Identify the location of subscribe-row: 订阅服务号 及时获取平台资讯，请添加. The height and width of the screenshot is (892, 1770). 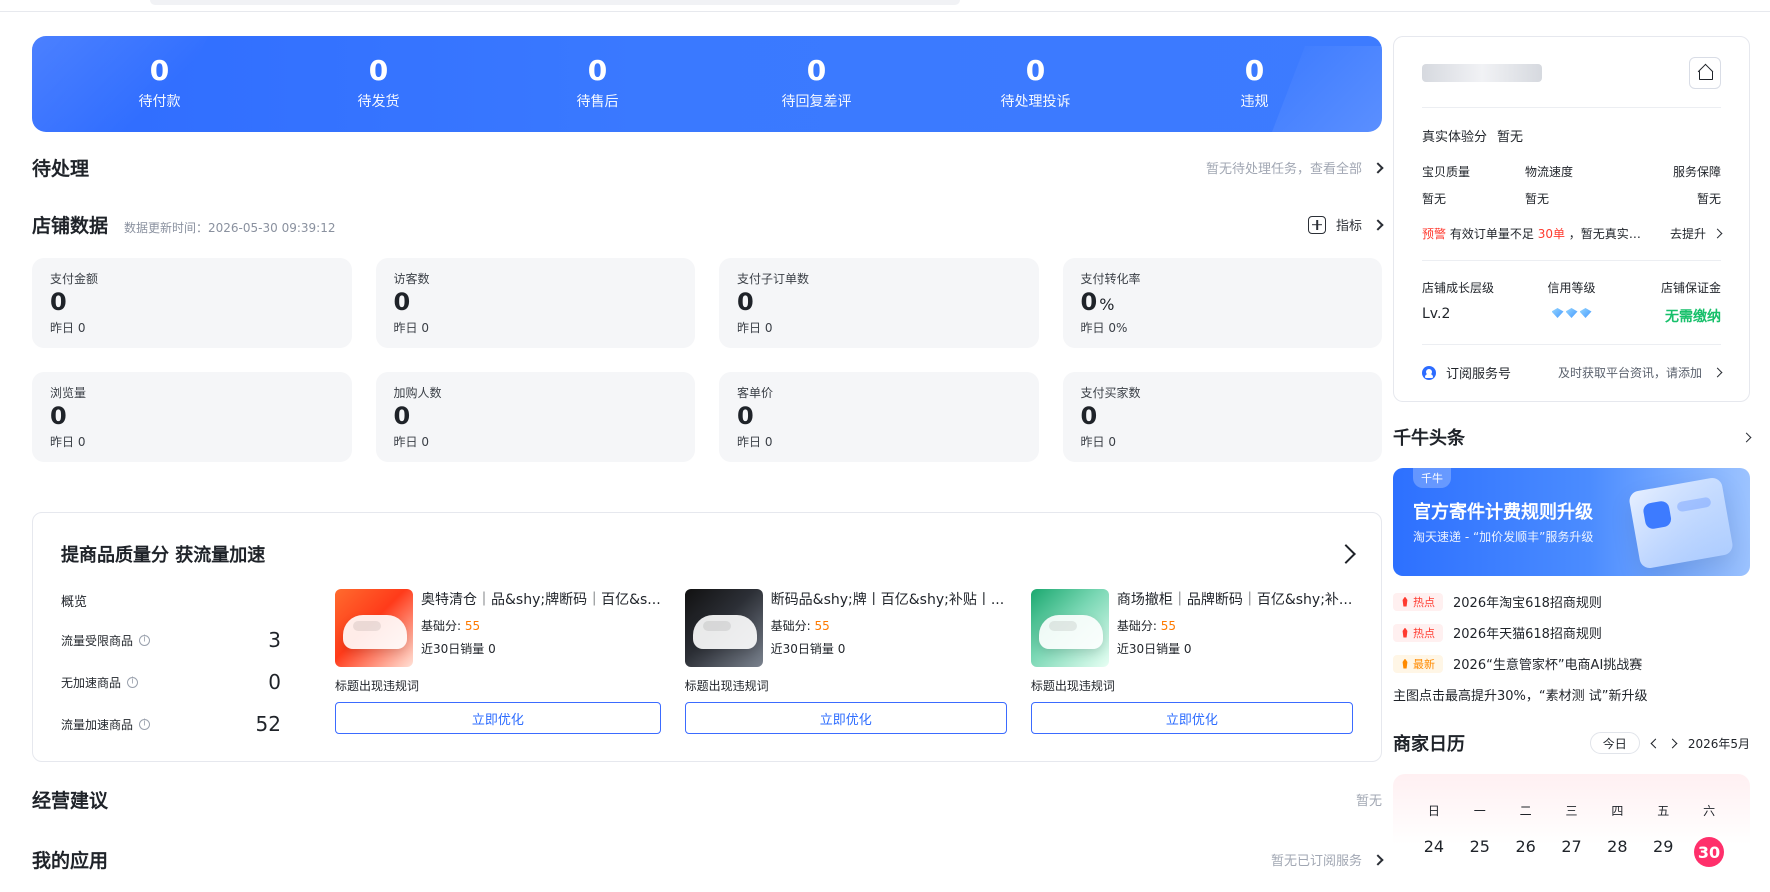
(1572, 372).